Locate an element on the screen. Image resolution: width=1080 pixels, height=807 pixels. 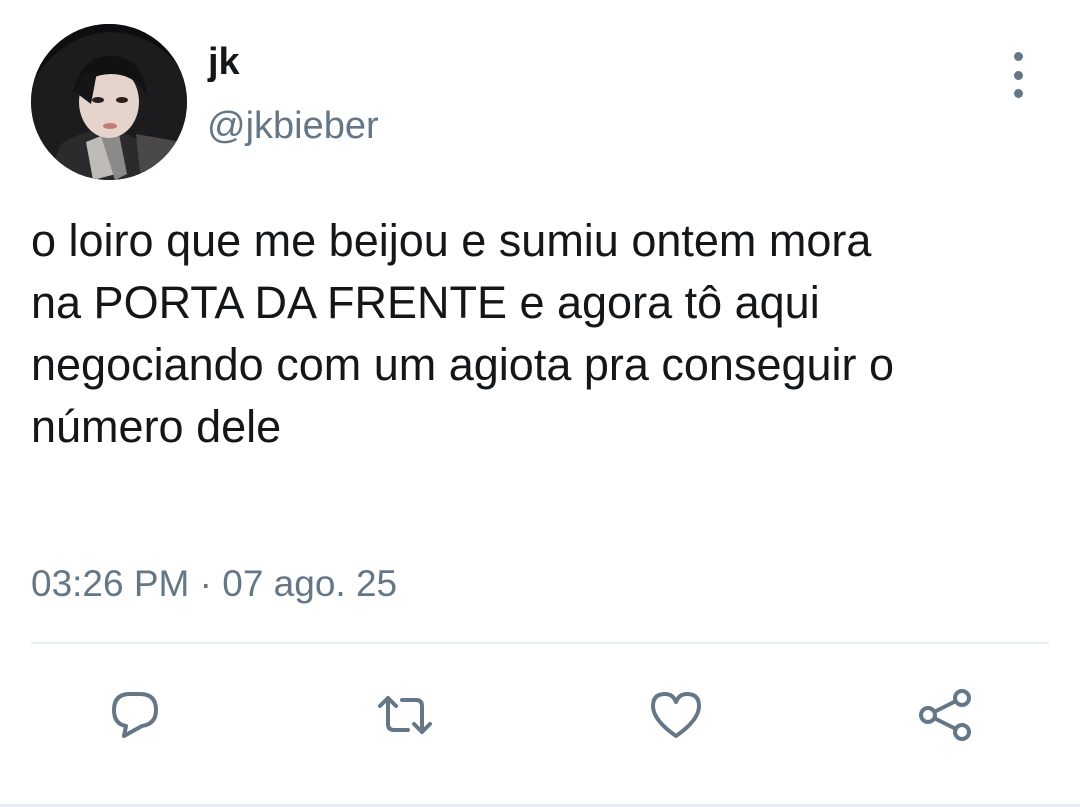
retweet-button is located at coordinates (405, 715).